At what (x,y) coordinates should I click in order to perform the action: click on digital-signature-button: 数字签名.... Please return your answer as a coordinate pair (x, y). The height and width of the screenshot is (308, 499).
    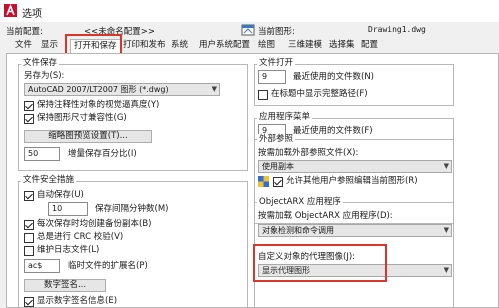
    Looking at the image, I should click on (65, 285).